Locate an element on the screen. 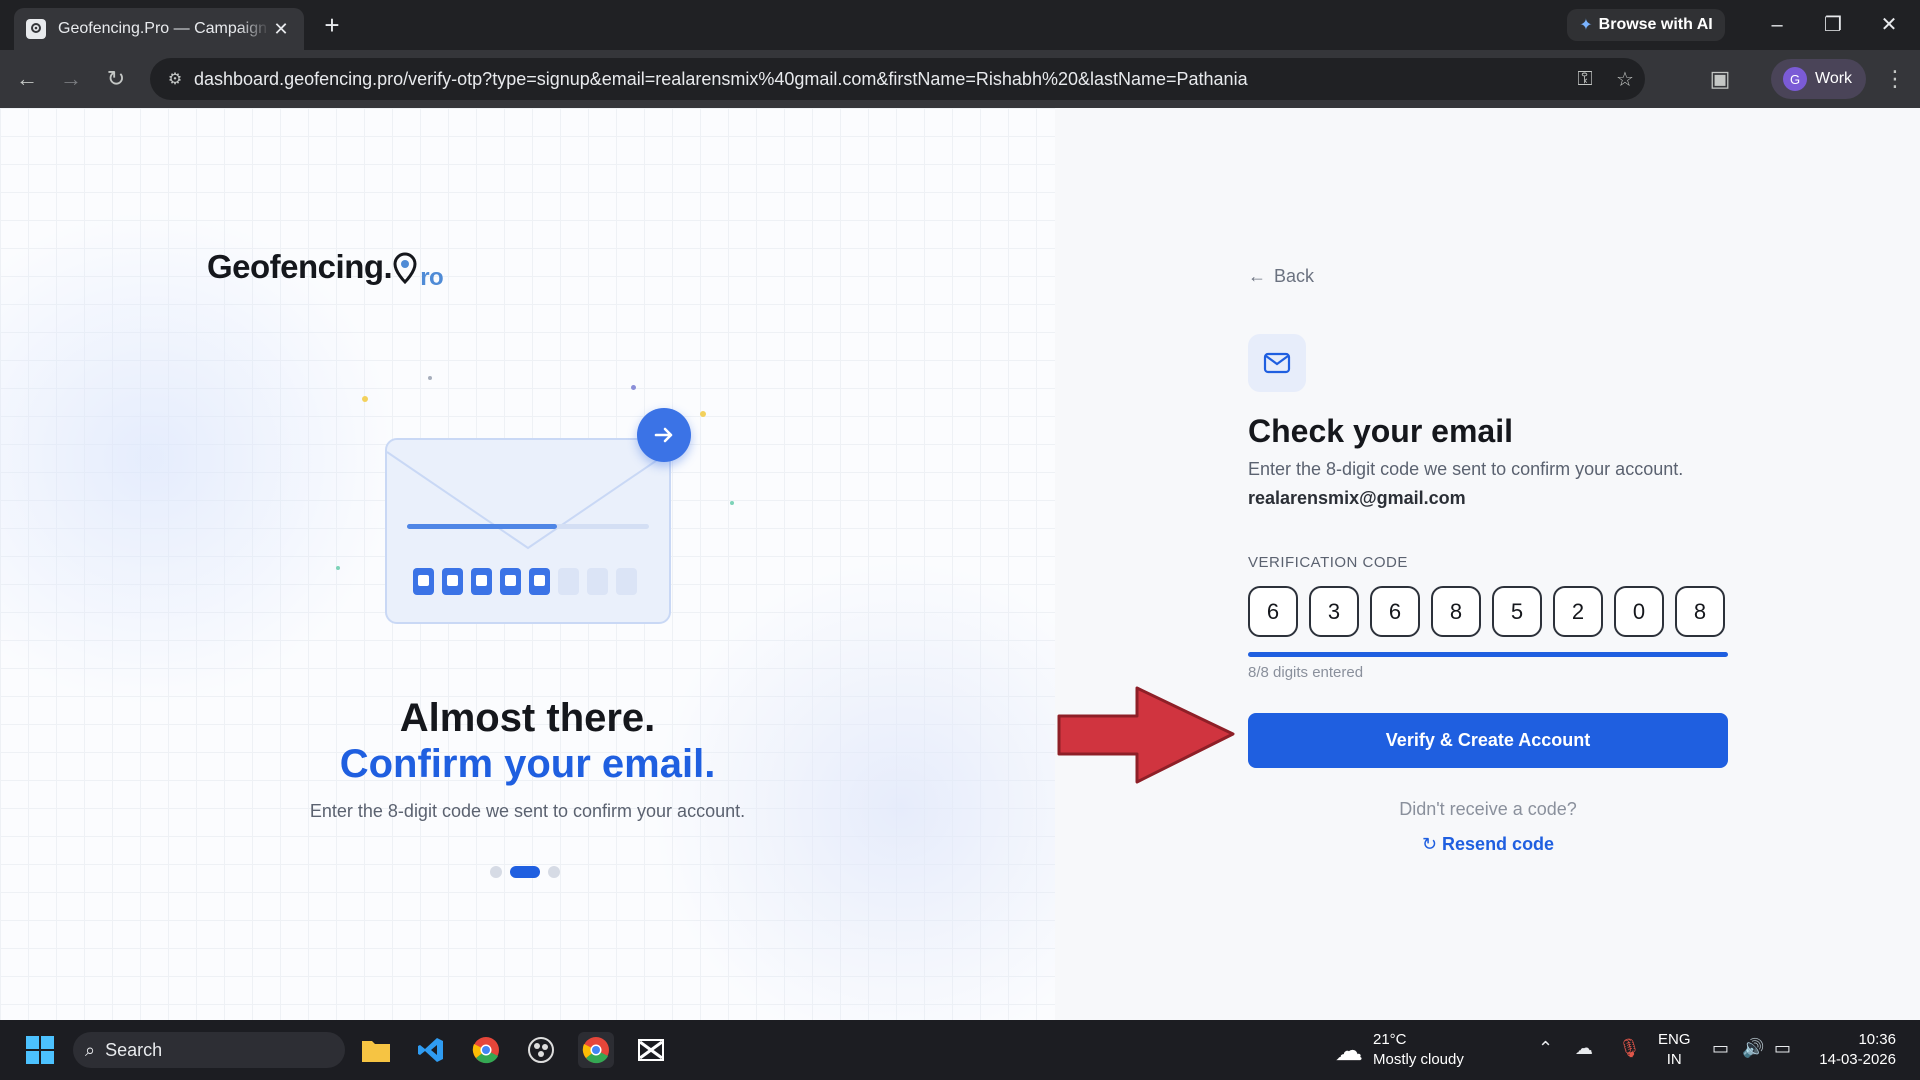 The image size is (1920, 1080). tab-search-icon: ▣ is located at coordinates (1720, 79).